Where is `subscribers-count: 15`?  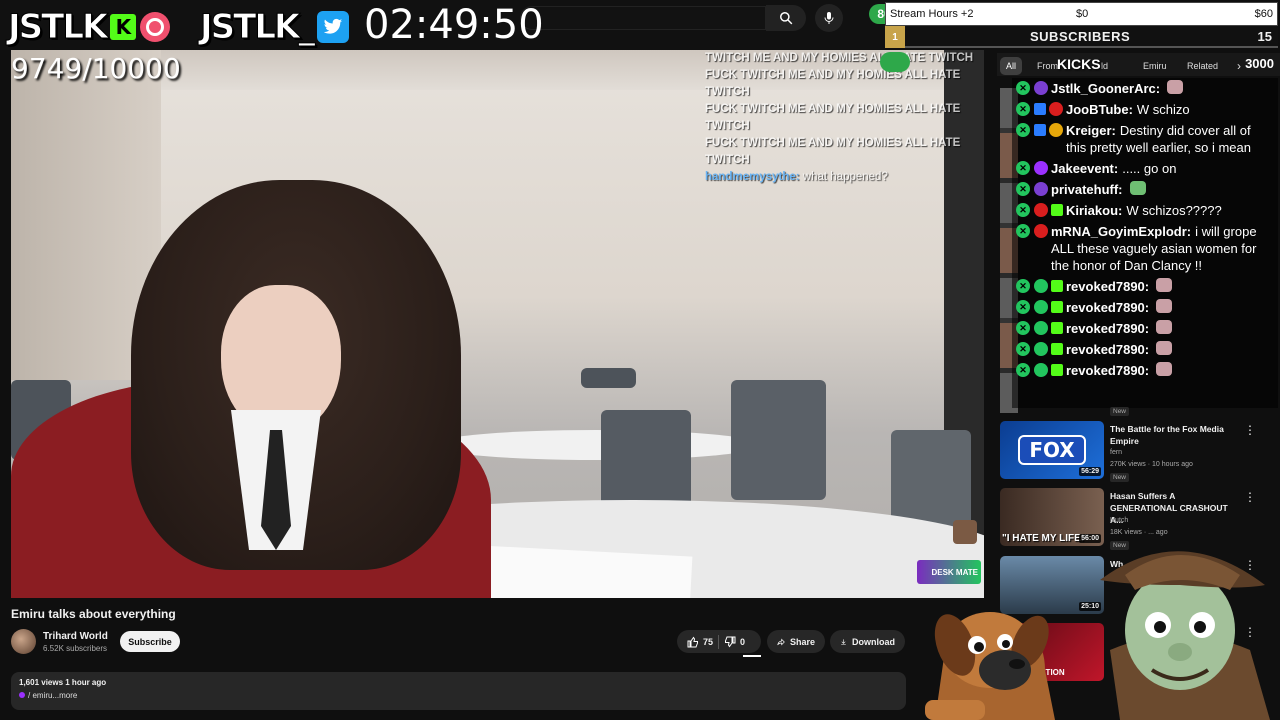
subscribers-count: 15 is located at coordinates (1264, 36).